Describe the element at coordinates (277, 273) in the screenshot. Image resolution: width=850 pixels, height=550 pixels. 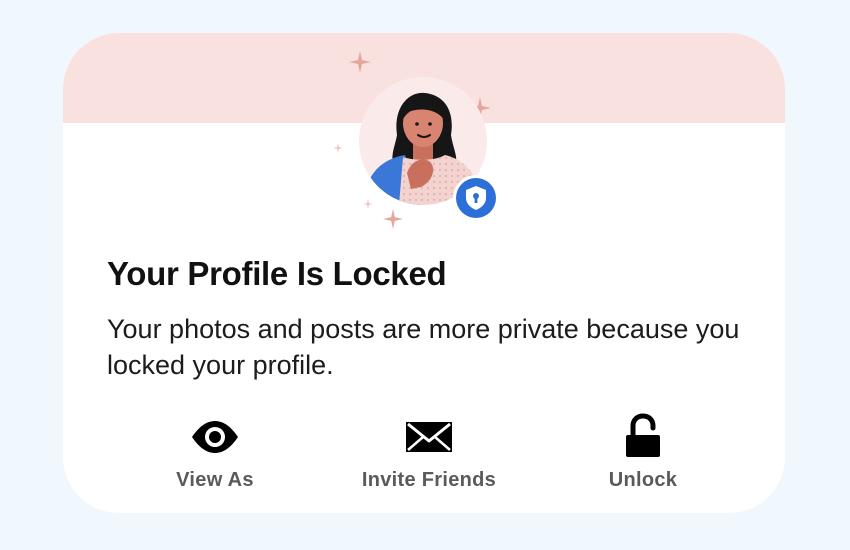
I see `card-title: Your Profile Is Locked` at that location.